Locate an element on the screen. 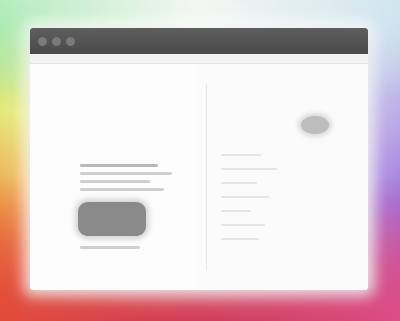 This screenshot has height=321, width=400. maximize-icon is located at coordinates (70, 41).